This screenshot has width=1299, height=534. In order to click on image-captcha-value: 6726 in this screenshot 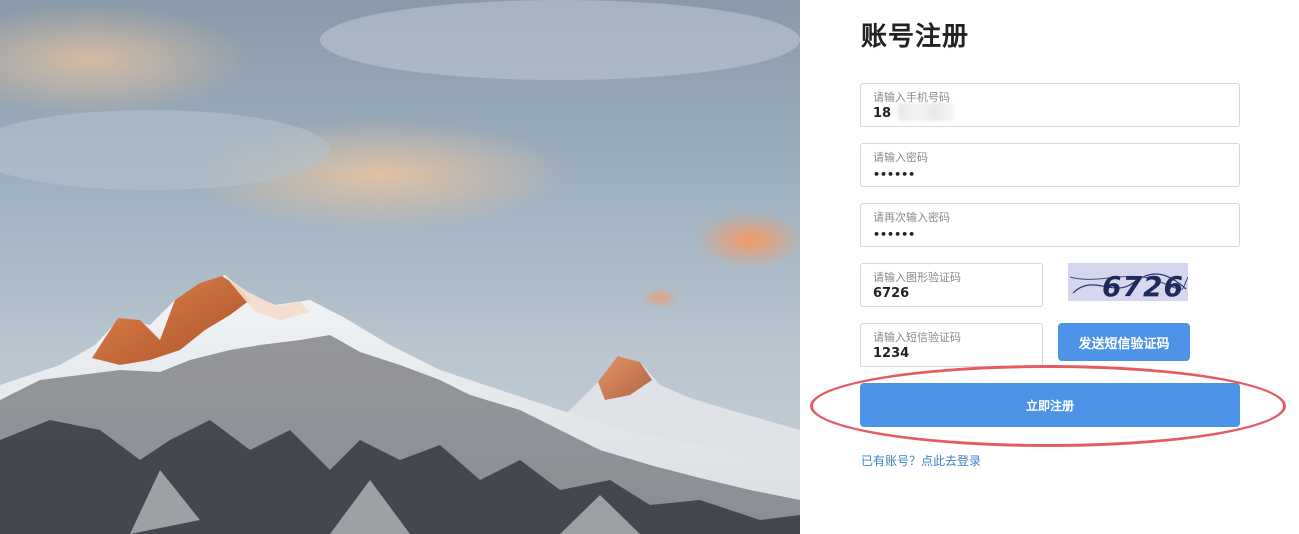, I will do `click(891, 293)`.